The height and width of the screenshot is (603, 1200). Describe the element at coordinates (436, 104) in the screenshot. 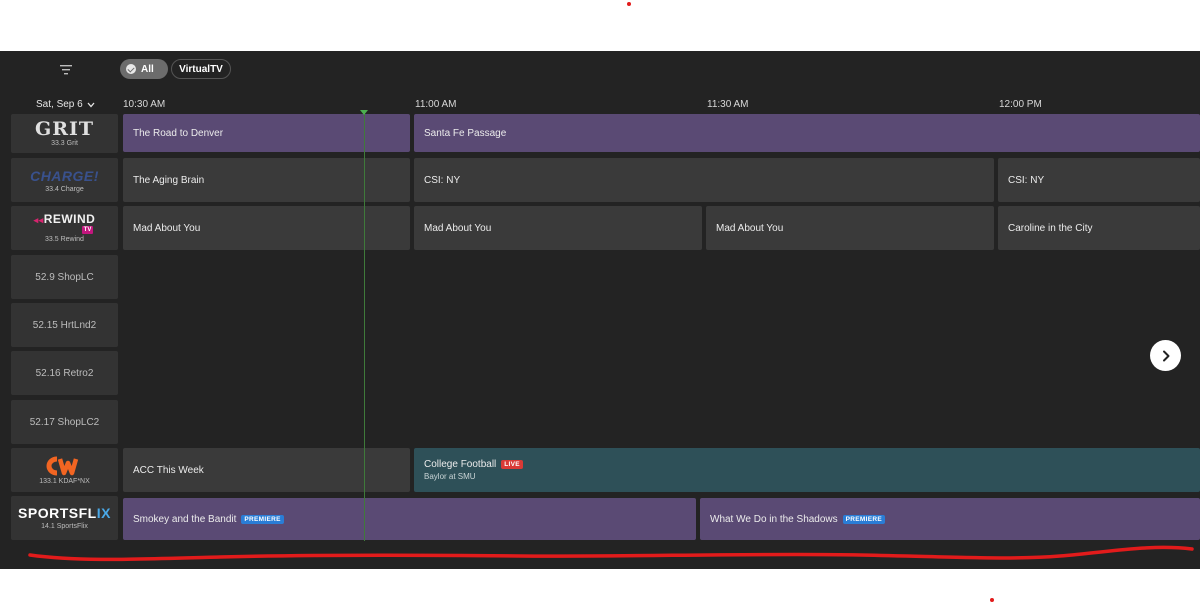

I see `time-label: 11:00 AM` at that location.